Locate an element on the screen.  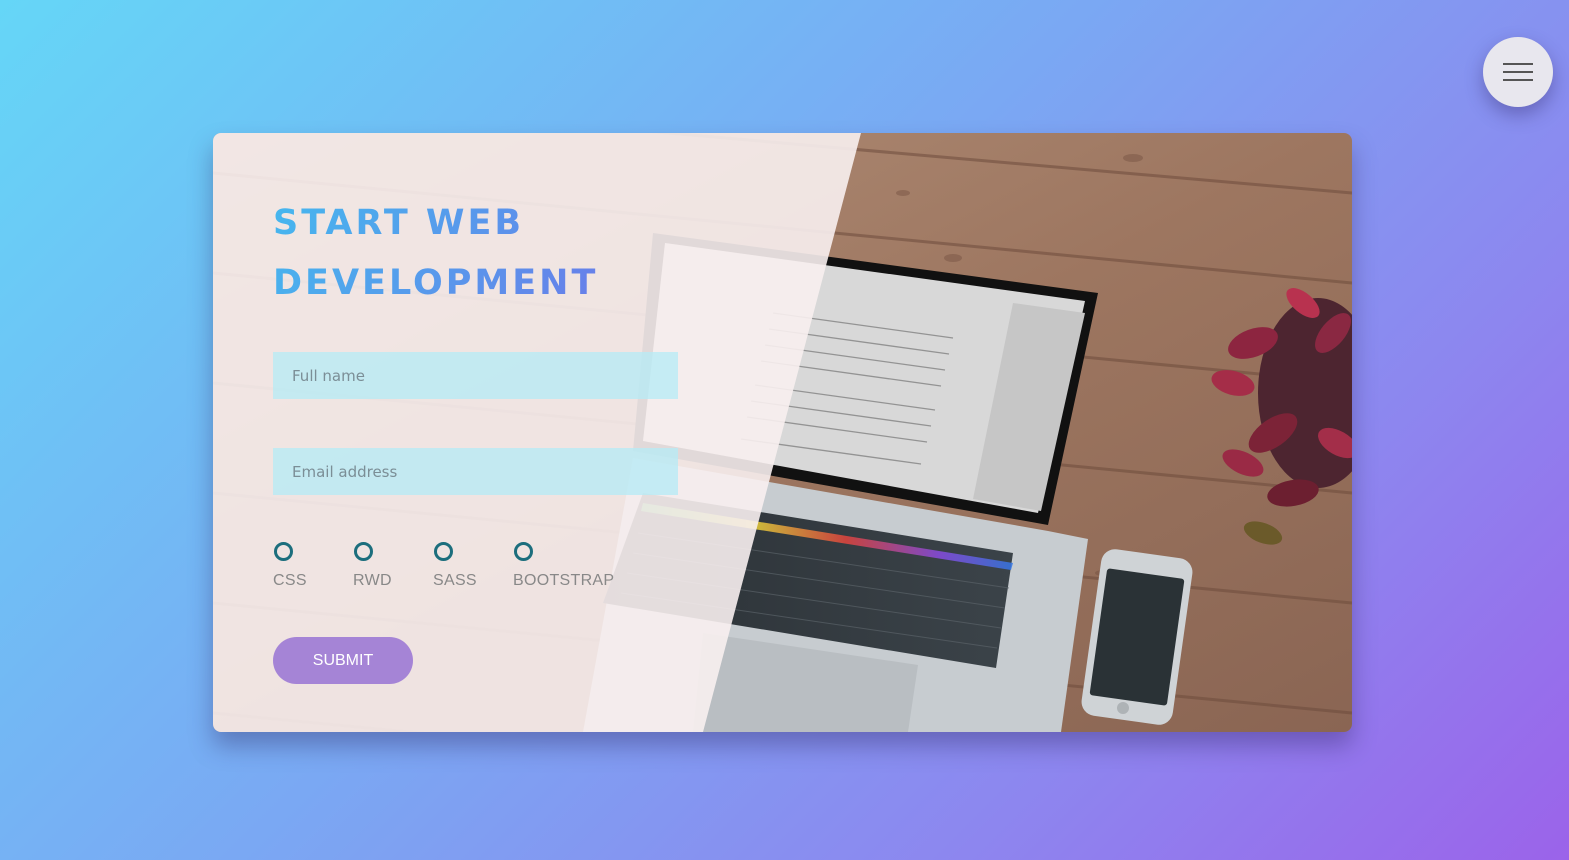
radio-bootstrap is located at coordinates (523, 551).